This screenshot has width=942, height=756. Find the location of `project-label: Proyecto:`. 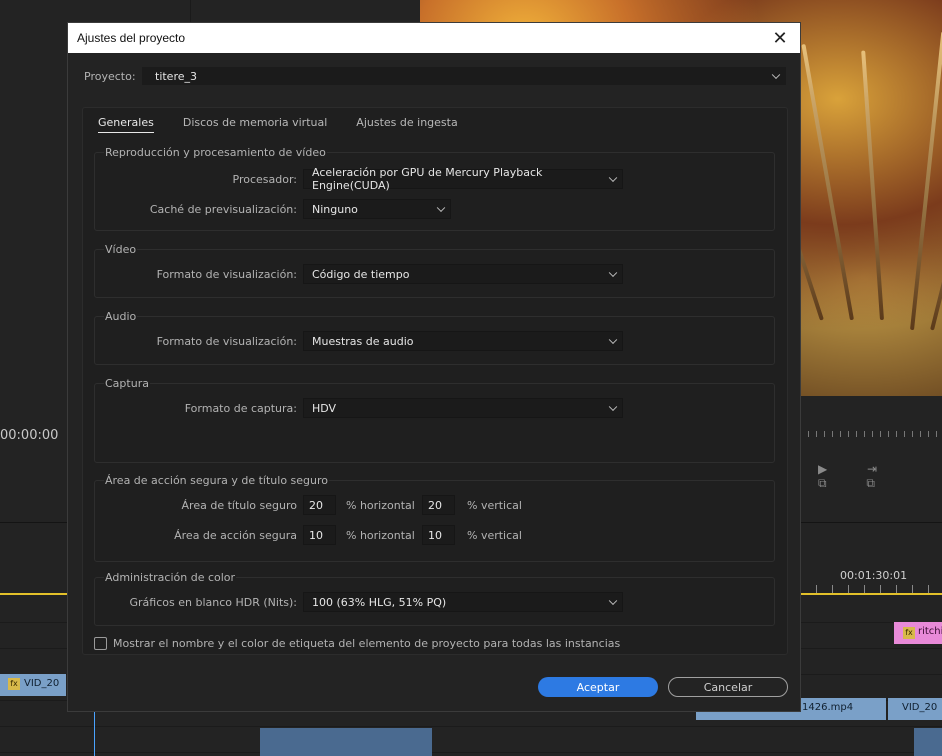

project-label: Proyecto: is located at coordinates (110, 76).